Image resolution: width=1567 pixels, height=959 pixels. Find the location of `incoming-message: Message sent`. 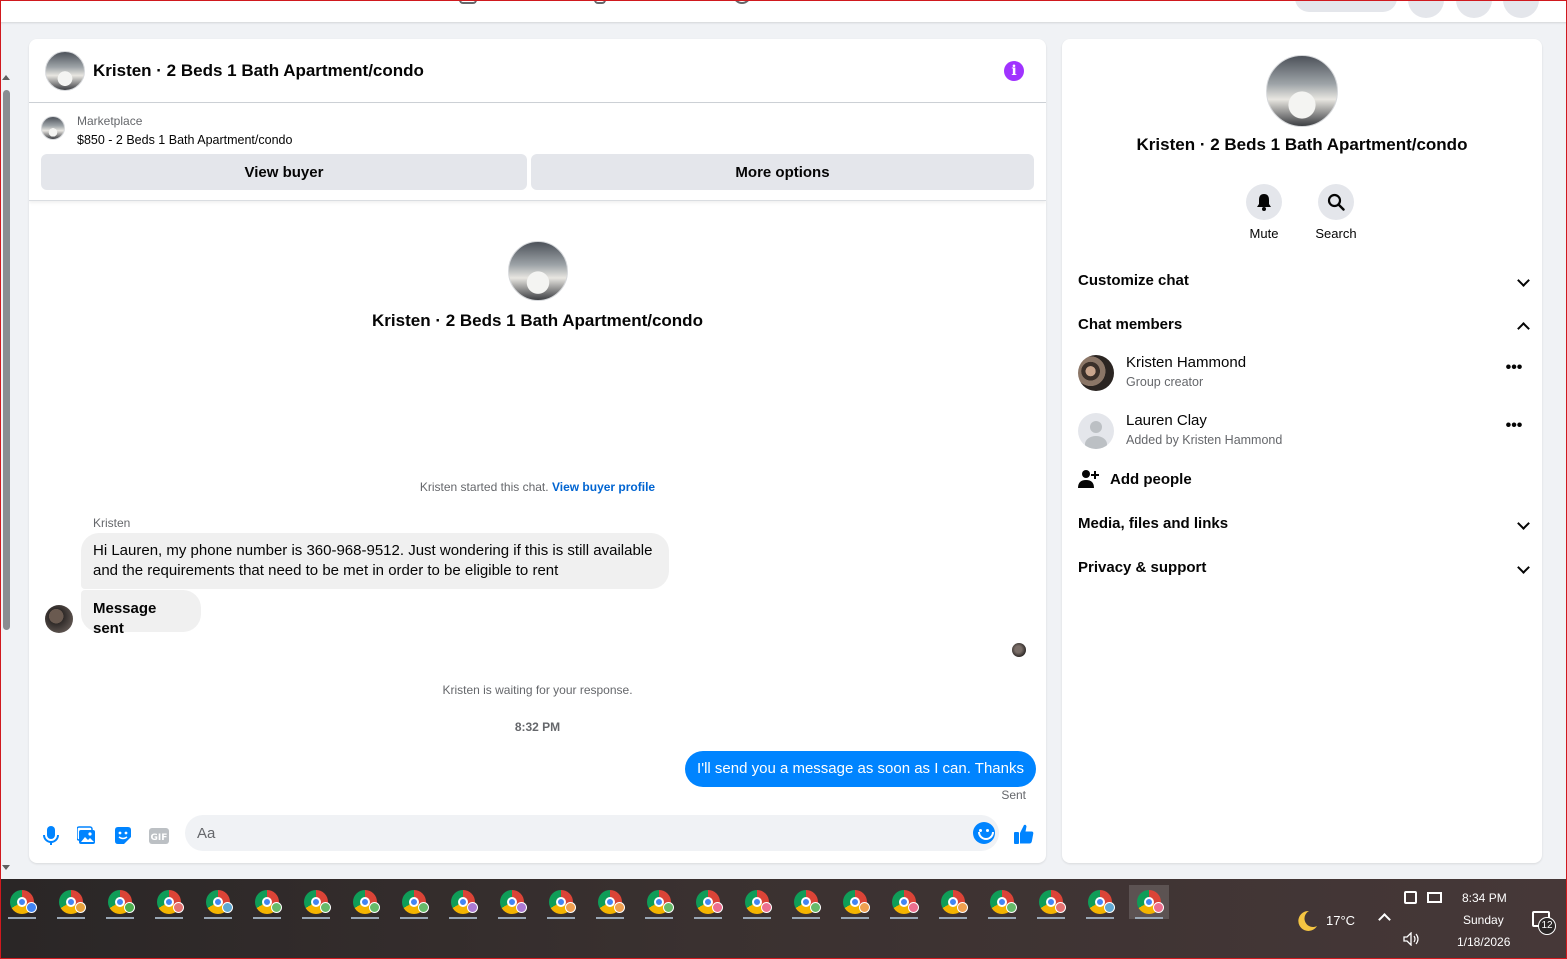

incoming-message: Message sent is located at coordinates (141, 613).